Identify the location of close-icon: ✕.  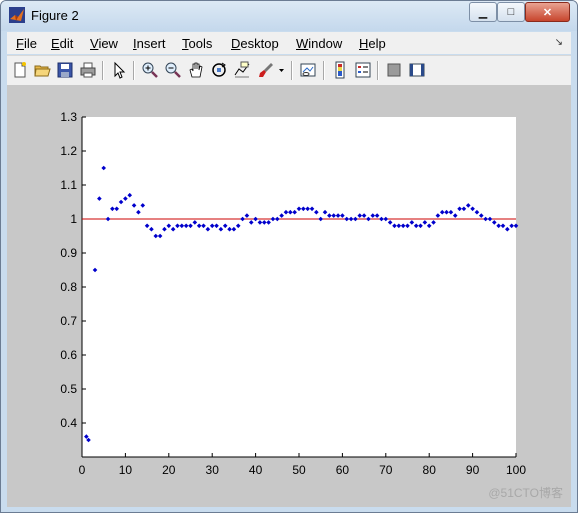
(547, 12).